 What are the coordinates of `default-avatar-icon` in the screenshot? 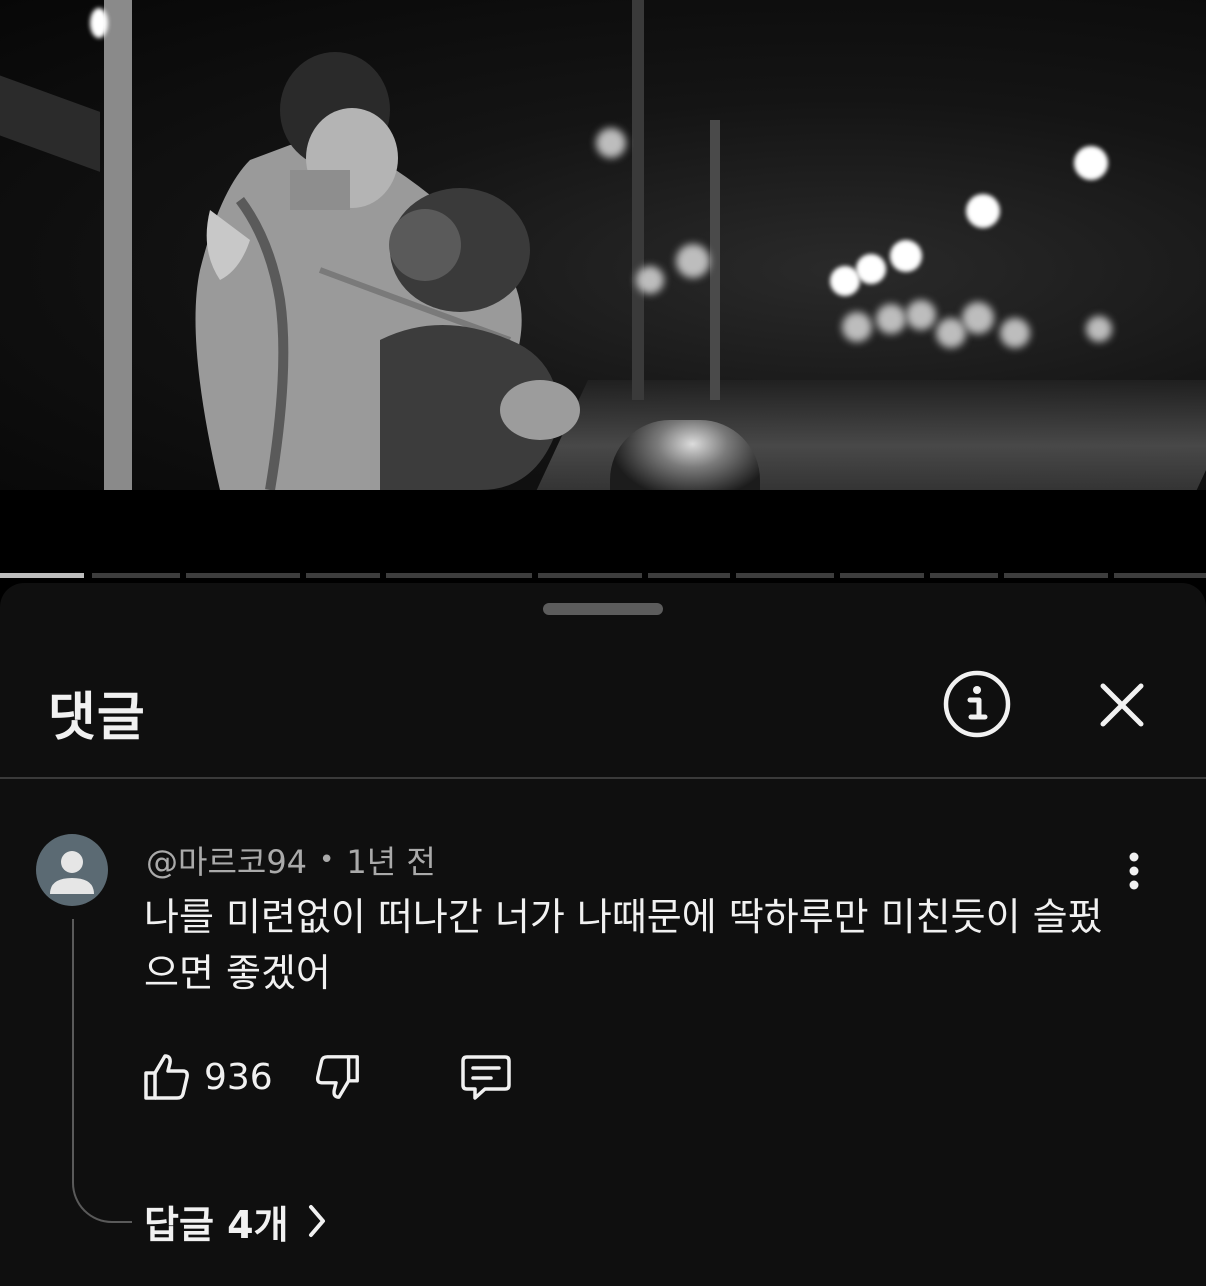 It's located at (72, 872).